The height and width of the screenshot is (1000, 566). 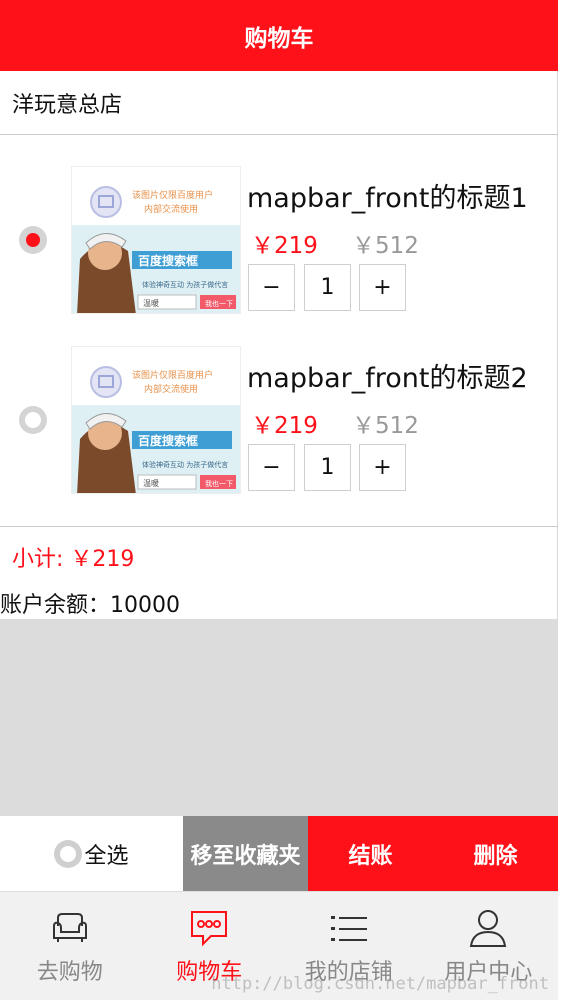 I want to click on divider, so click(x=279, y=526).